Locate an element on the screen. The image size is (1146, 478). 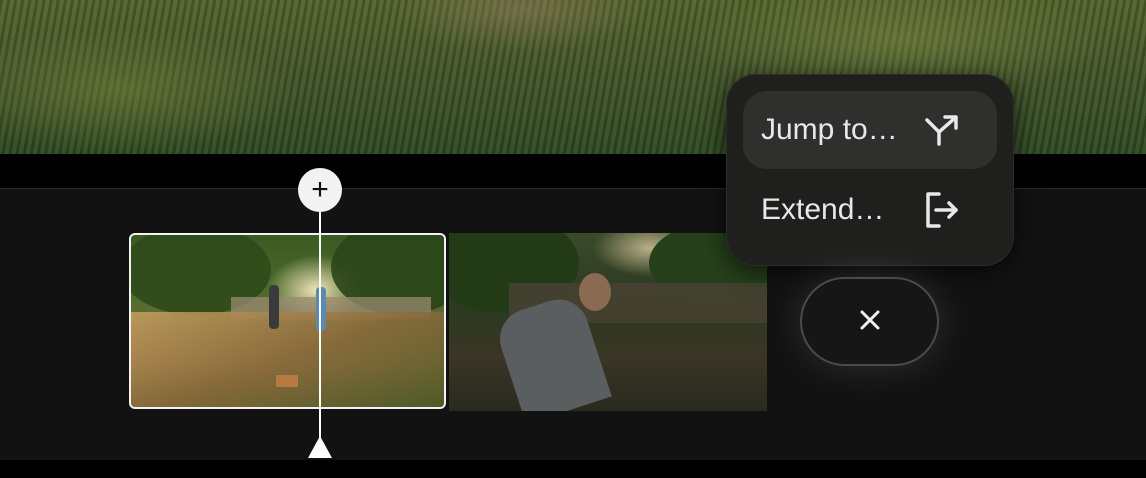
close-menu-button is located at coordinates (869, 321).